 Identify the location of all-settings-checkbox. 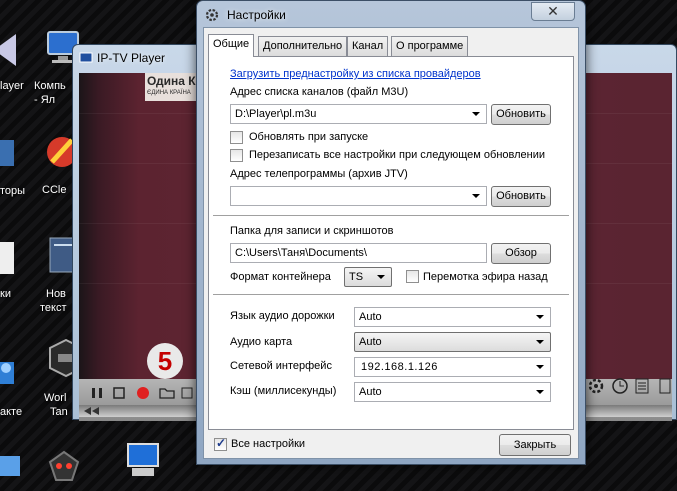
(220, 443).